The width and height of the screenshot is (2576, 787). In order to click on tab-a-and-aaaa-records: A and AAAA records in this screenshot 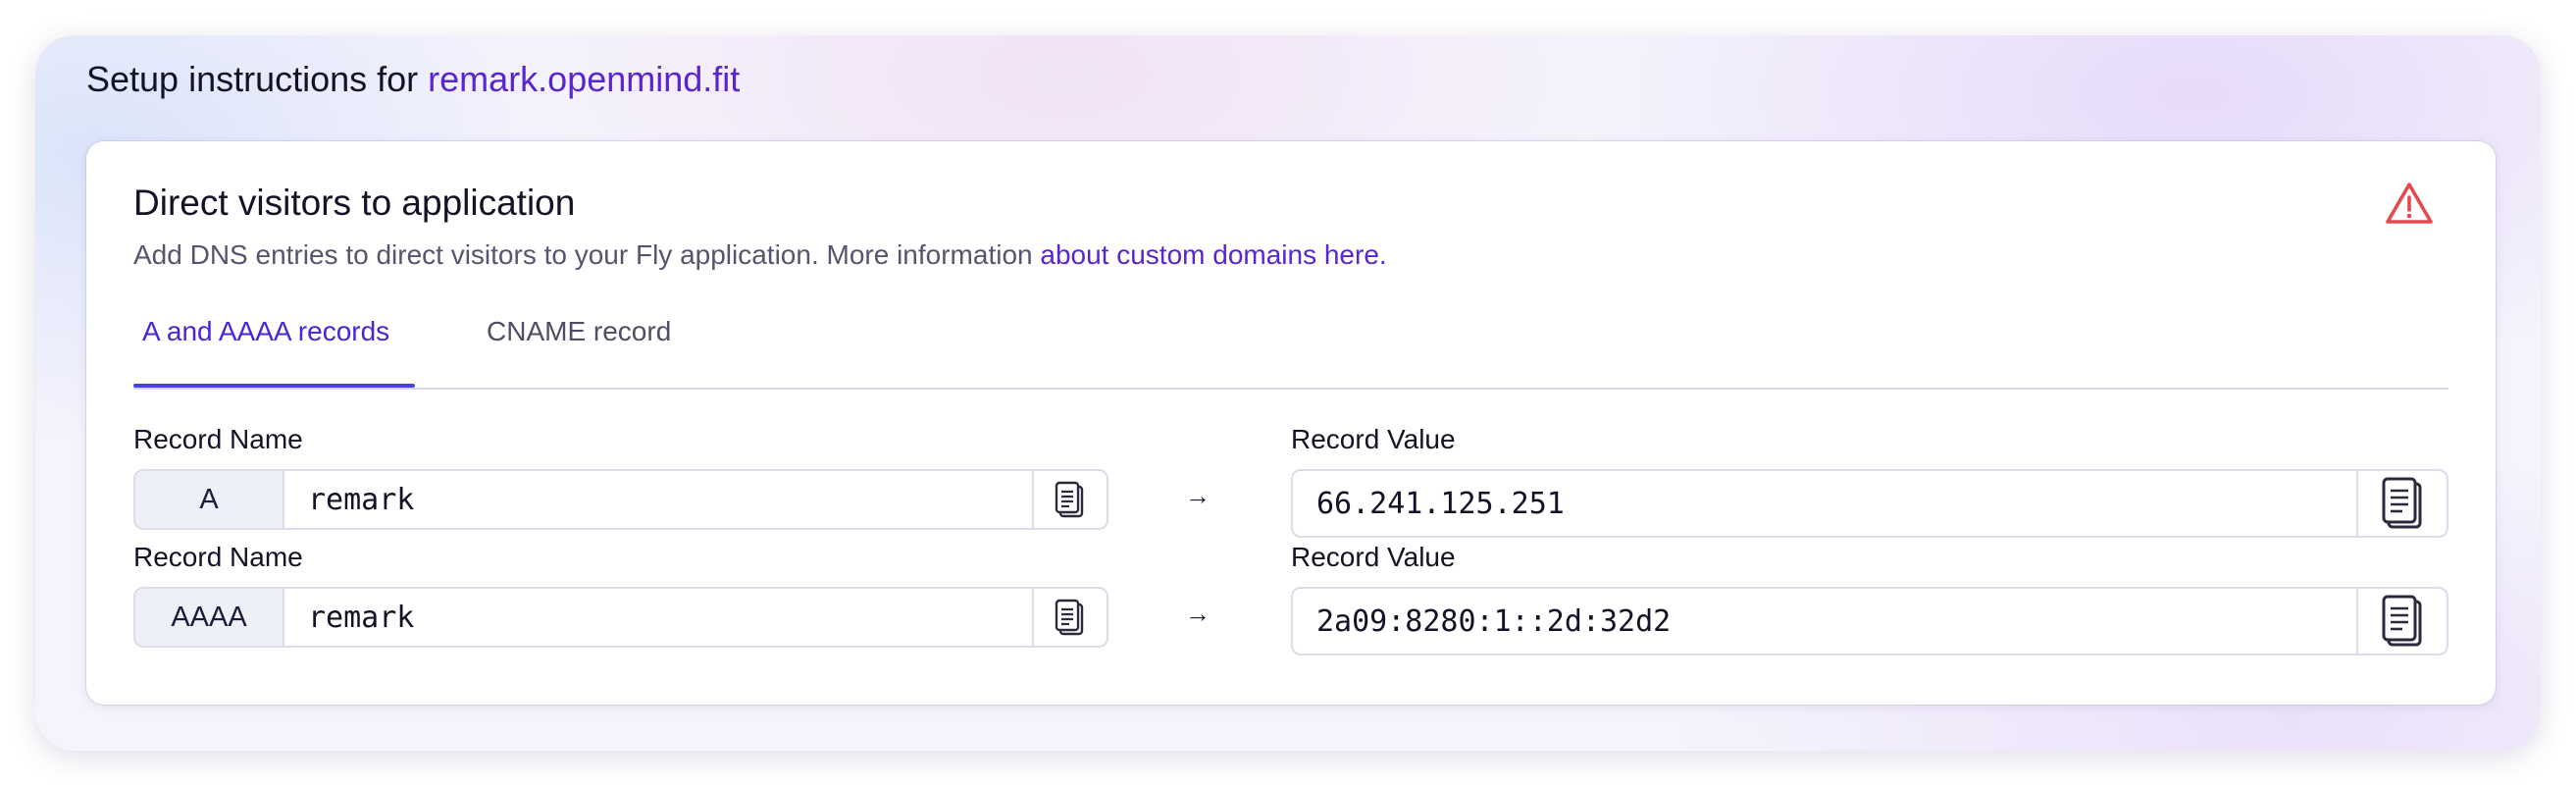, I will do `click(265, 331)`.